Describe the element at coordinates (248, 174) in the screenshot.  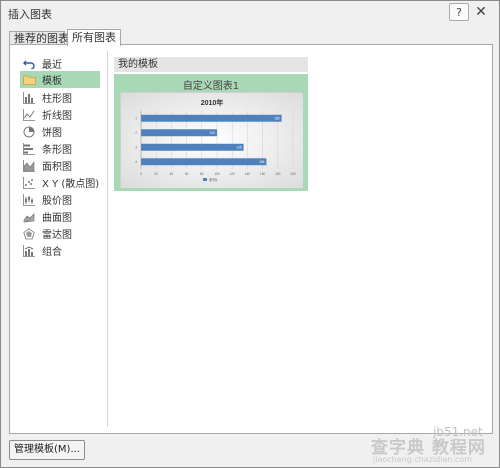
I see `x-tick-label: 140` at that location.